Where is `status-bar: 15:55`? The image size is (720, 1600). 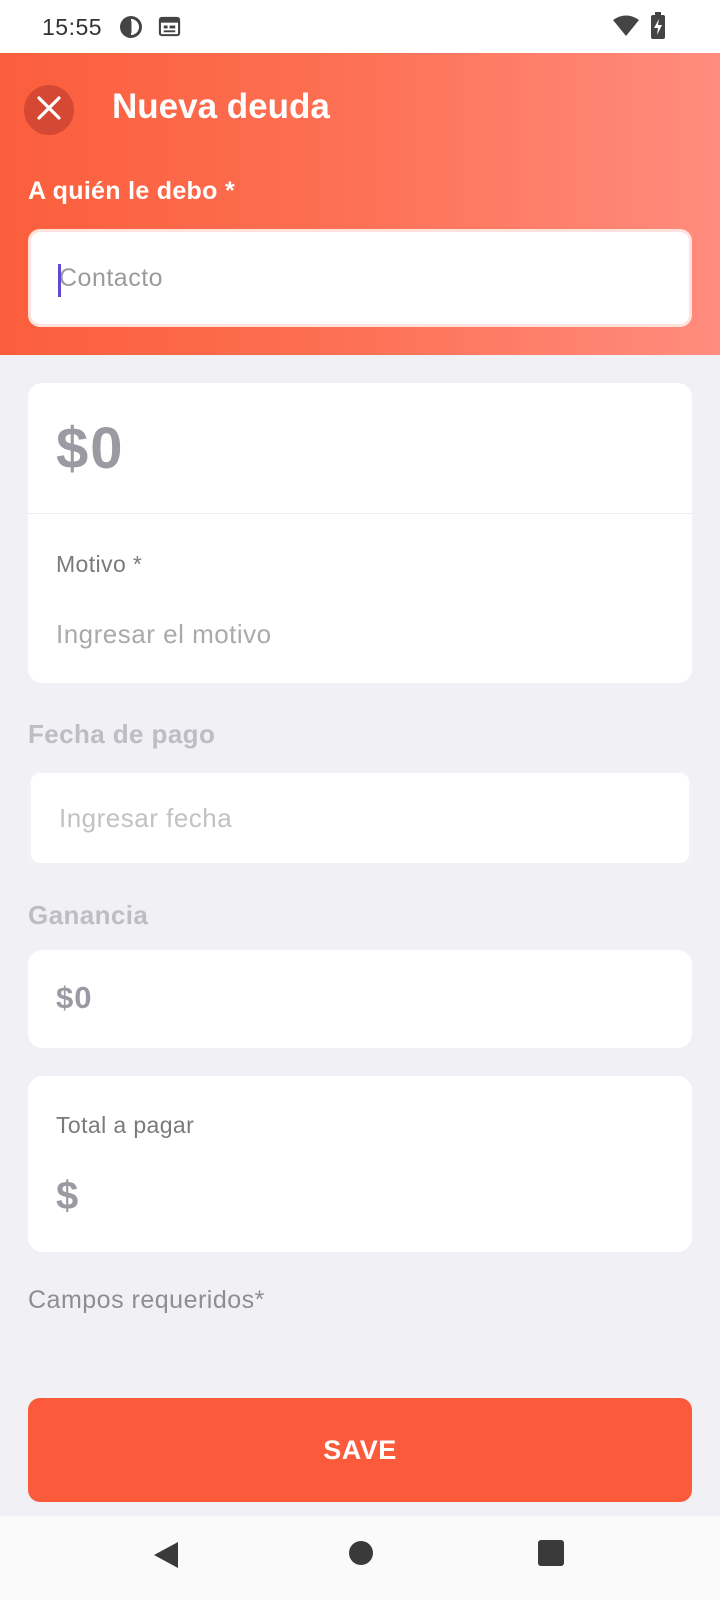 status-bar: 15:55 is located at coordinates (360, 26).